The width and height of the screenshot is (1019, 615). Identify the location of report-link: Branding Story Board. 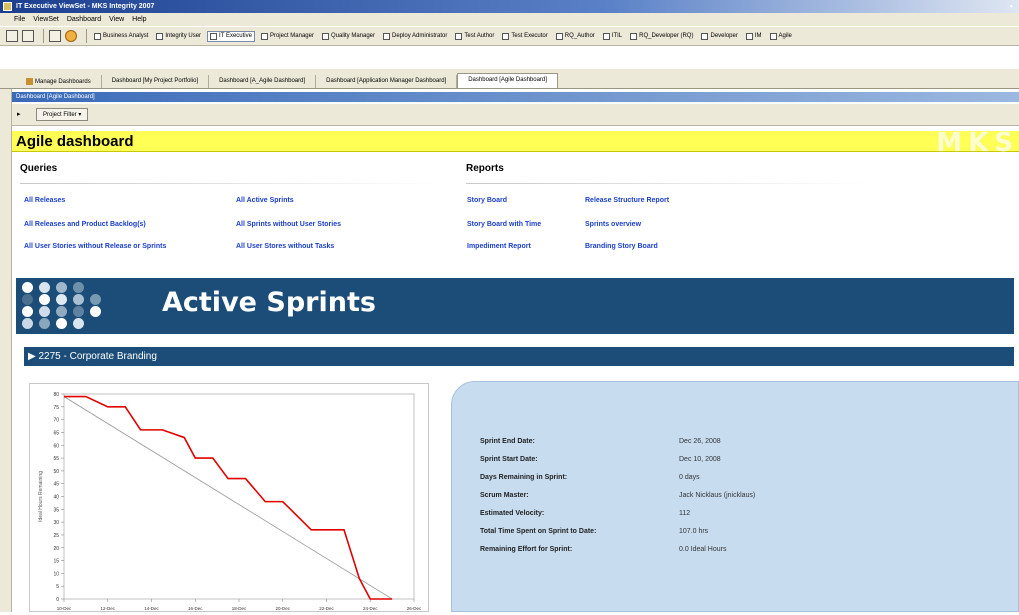
(621, 246).